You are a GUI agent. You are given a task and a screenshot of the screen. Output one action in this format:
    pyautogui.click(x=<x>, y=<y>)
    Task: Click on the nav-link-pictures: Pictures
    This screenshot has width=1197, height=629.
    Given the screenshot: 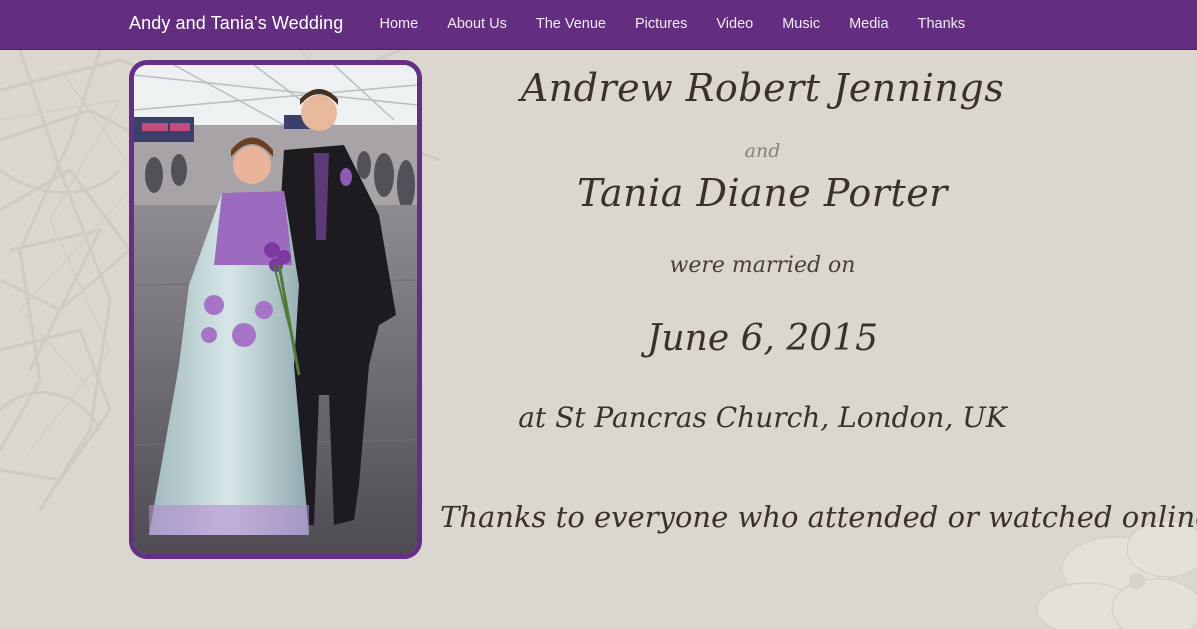 What is the action you would take?
    pyautogui.click(x=661, y=25)
    